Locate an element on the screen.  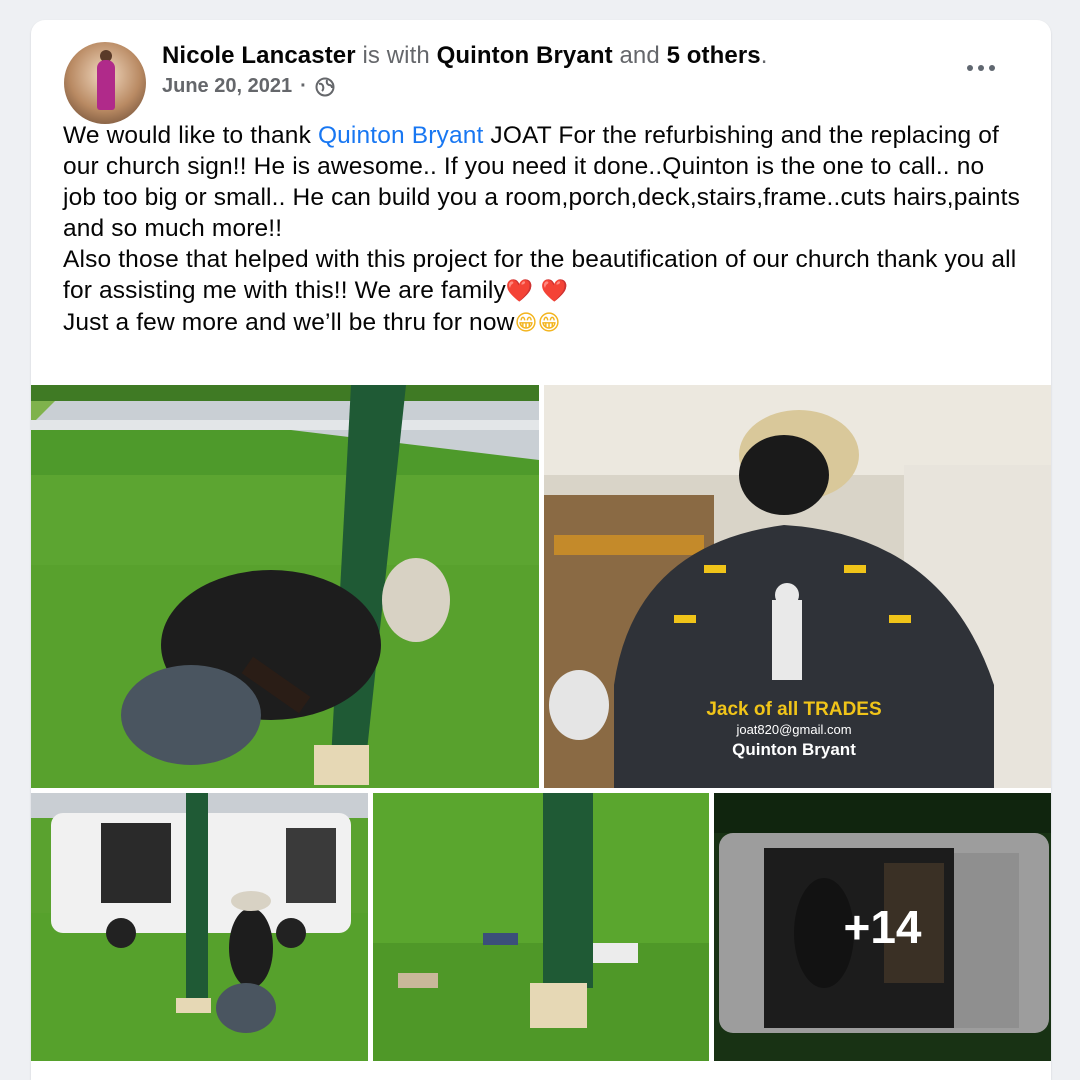
more-options-icon is located at coordinates (981, 68).